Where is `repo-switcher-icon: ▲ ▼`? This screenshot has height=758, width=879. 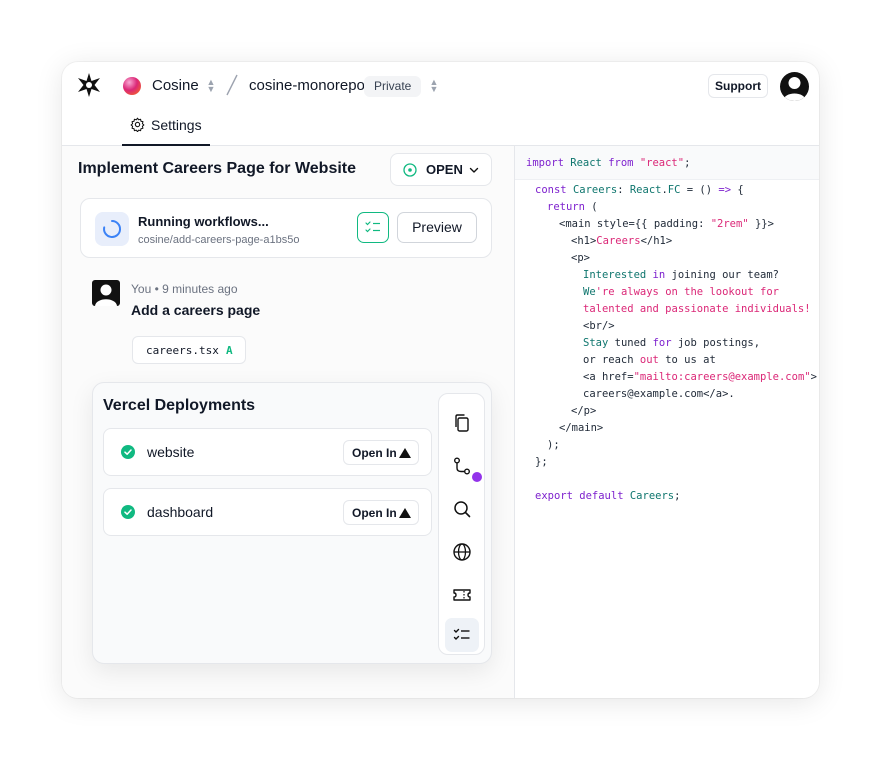
repo-switcher-icon: ▲ ▼ is located at coordinates (434, 86).